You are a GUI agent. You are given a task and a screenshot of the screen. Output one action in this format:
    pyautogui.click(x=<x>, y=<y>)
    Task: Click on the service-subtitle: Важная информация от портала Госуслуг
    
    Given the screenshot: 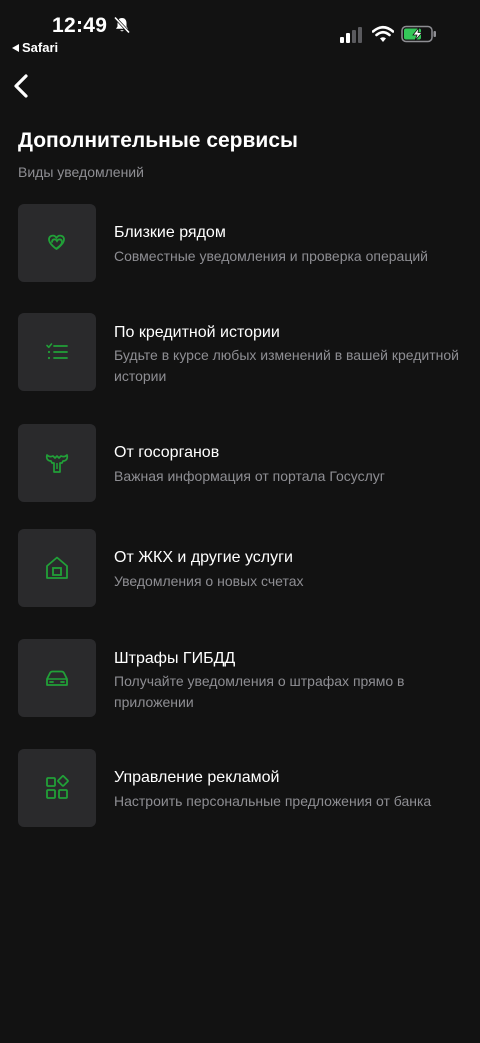 What is the action you would take?
    pyautogui.click(x=249, y=476)
    